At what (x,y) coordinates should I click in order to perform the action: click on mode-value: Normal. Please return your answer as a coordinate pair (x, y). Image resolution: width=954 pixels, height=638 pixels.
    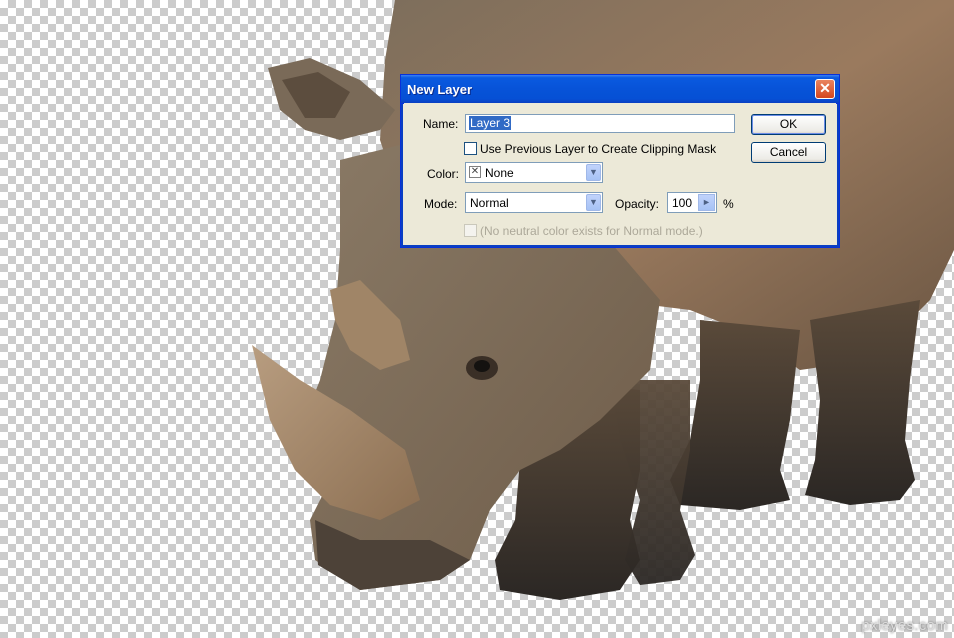
    Looking at the image, I should click on (489, 203).